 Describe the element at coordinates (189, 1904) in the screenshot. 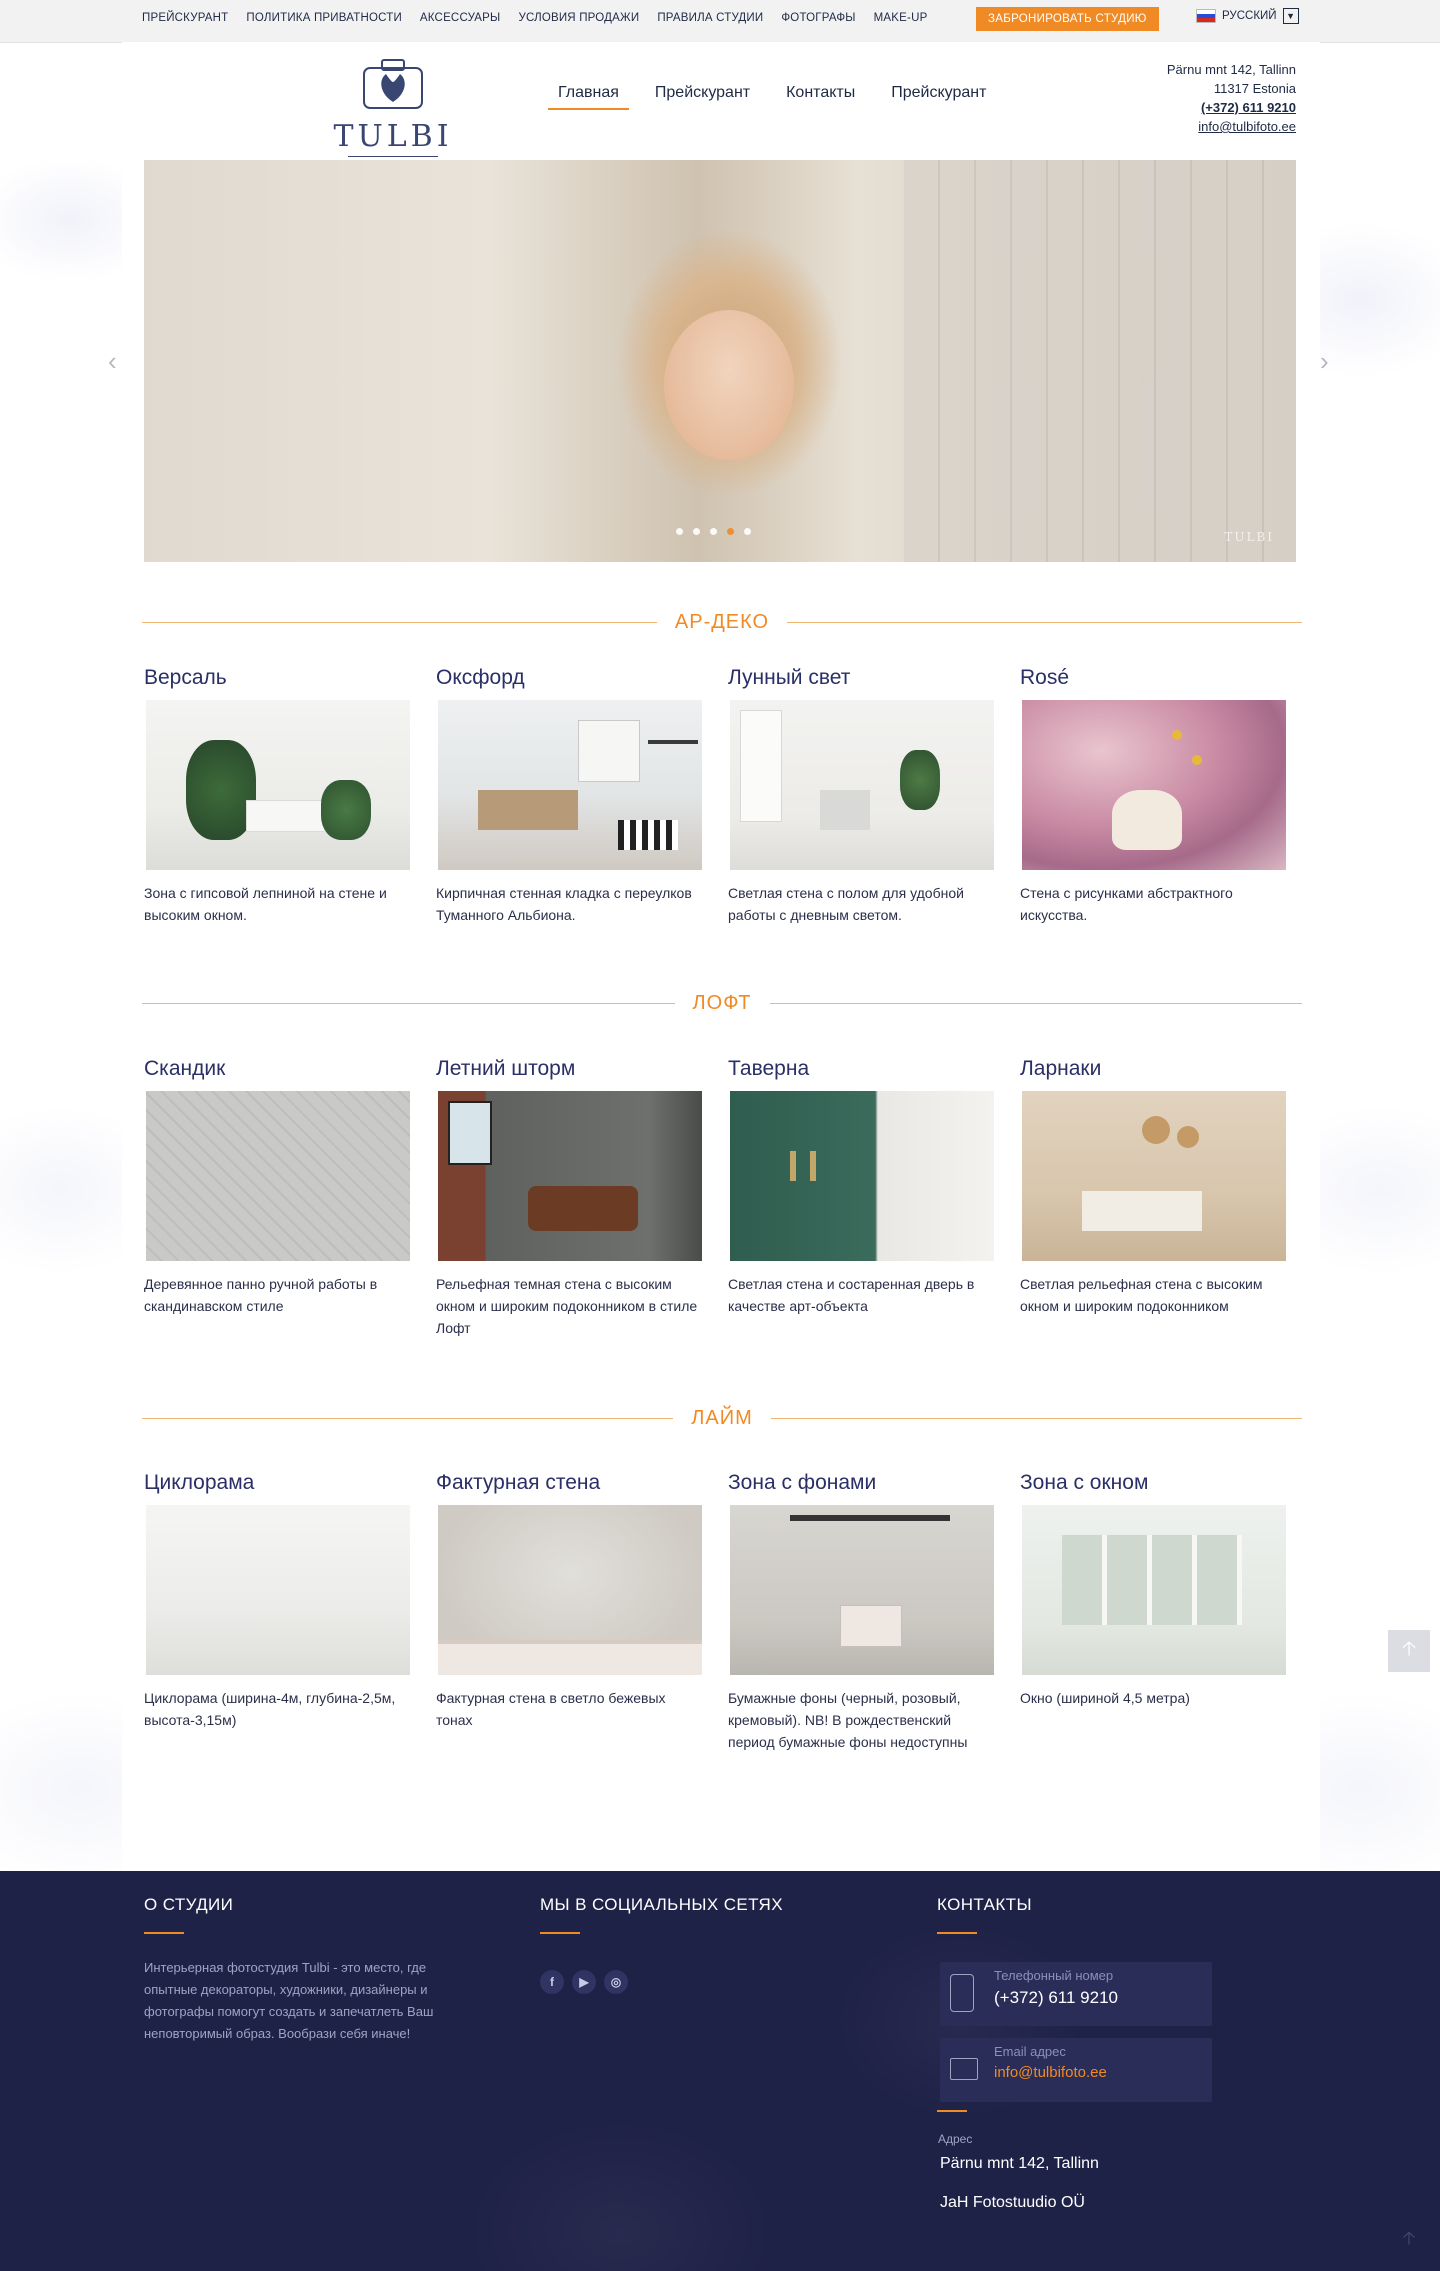

I see `footer-about-title: О СТУДИИ` at that location.